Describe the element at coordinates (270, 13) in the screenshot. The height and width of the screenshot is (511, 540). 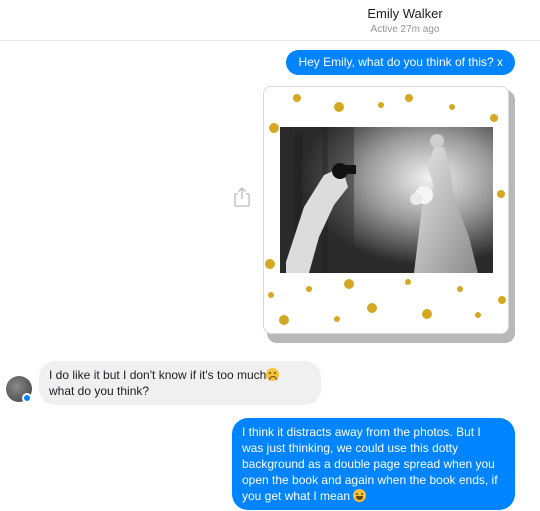
I see `contact-name: Emily Walker` at that location.